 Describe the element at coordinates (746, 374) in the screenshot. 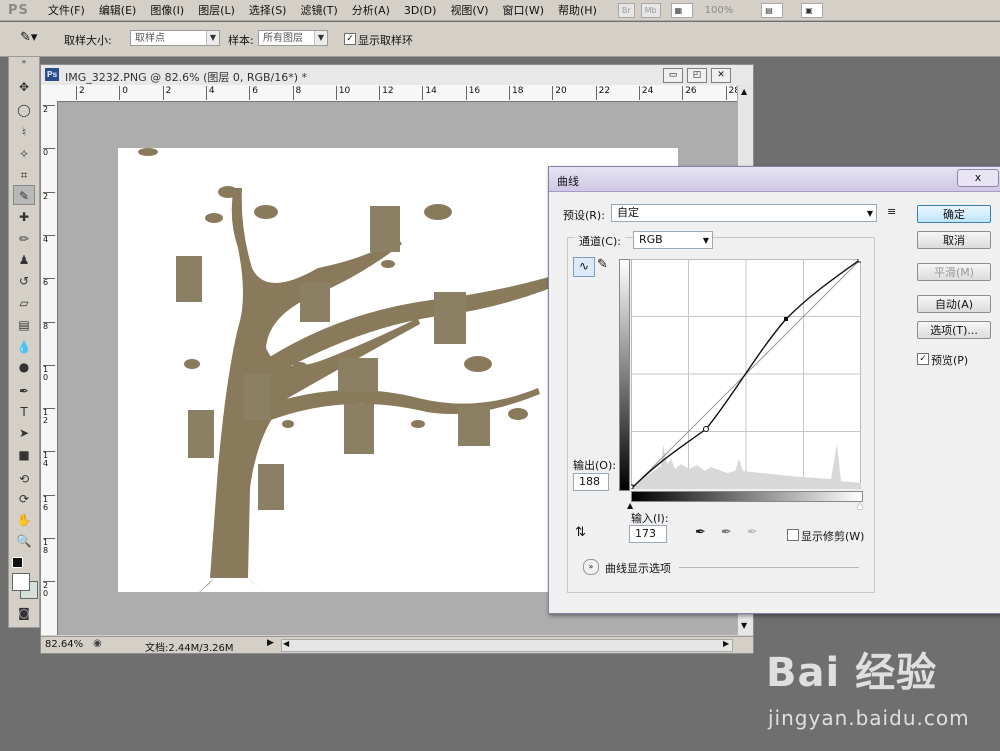

I see `curve-graph` at that location.